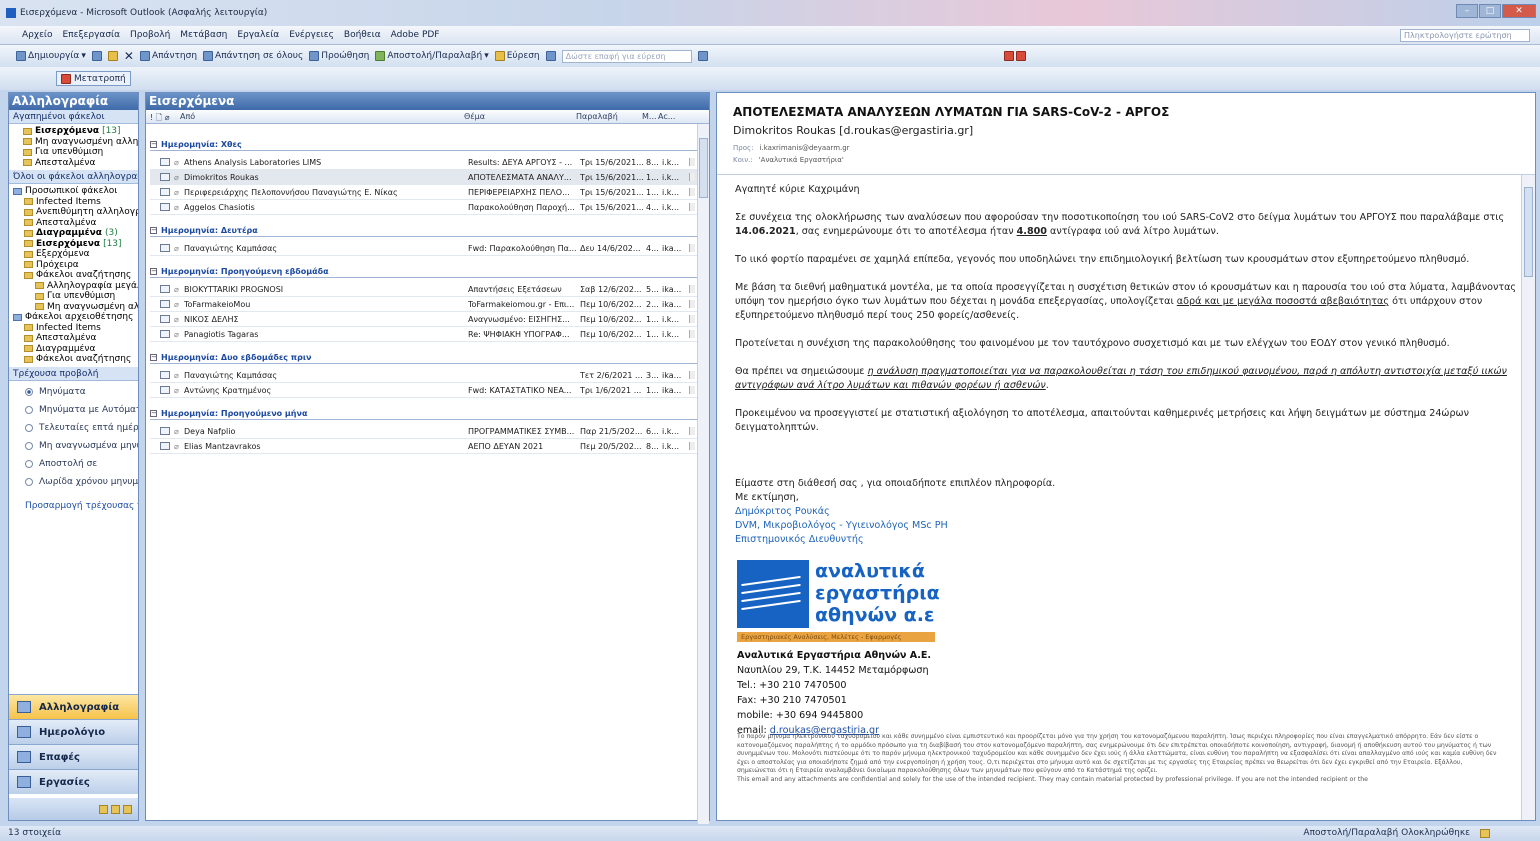  What do you see at coordinates (73, 296) in the screenshot?
I see `folder-tree-item: Για υπενθύμιση` at bounding box center [73, 296].